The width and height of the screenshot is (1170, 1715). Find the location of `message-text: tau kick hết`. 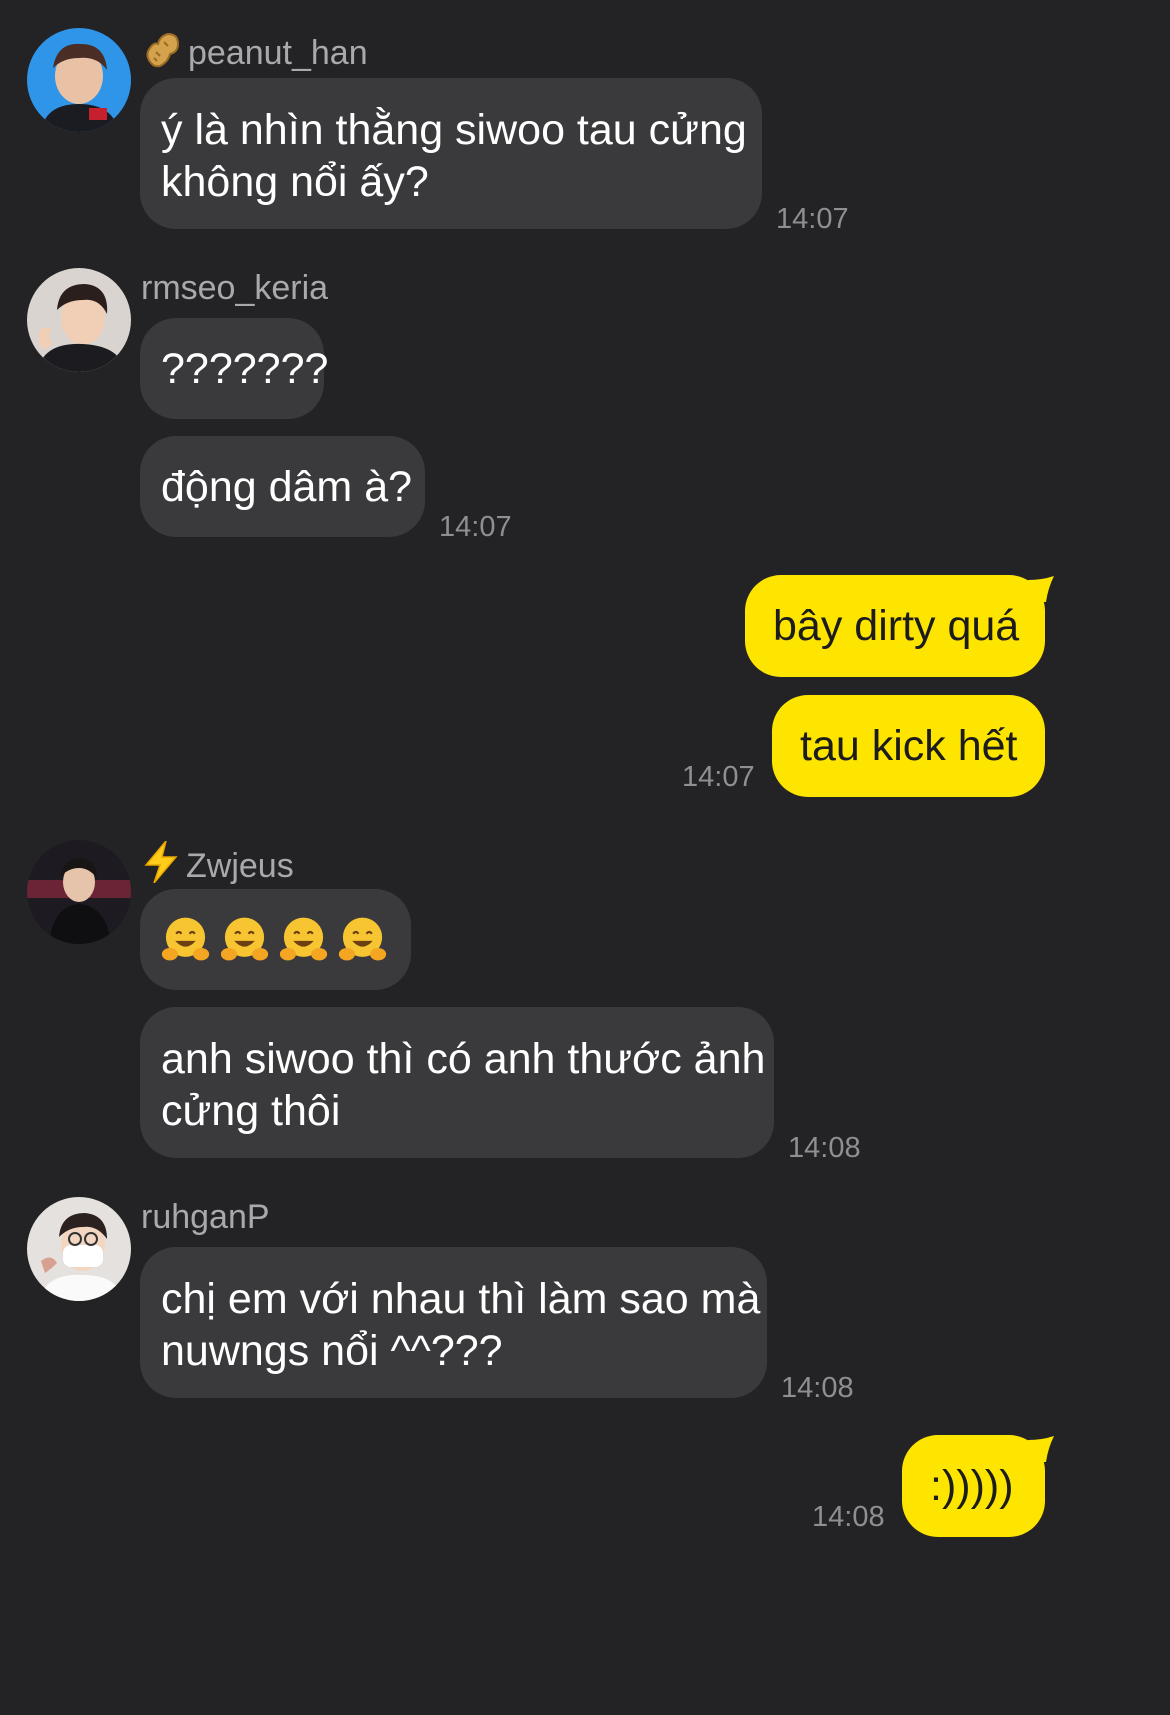

message-text: tau kick hết is located at coordinates (909, 746).